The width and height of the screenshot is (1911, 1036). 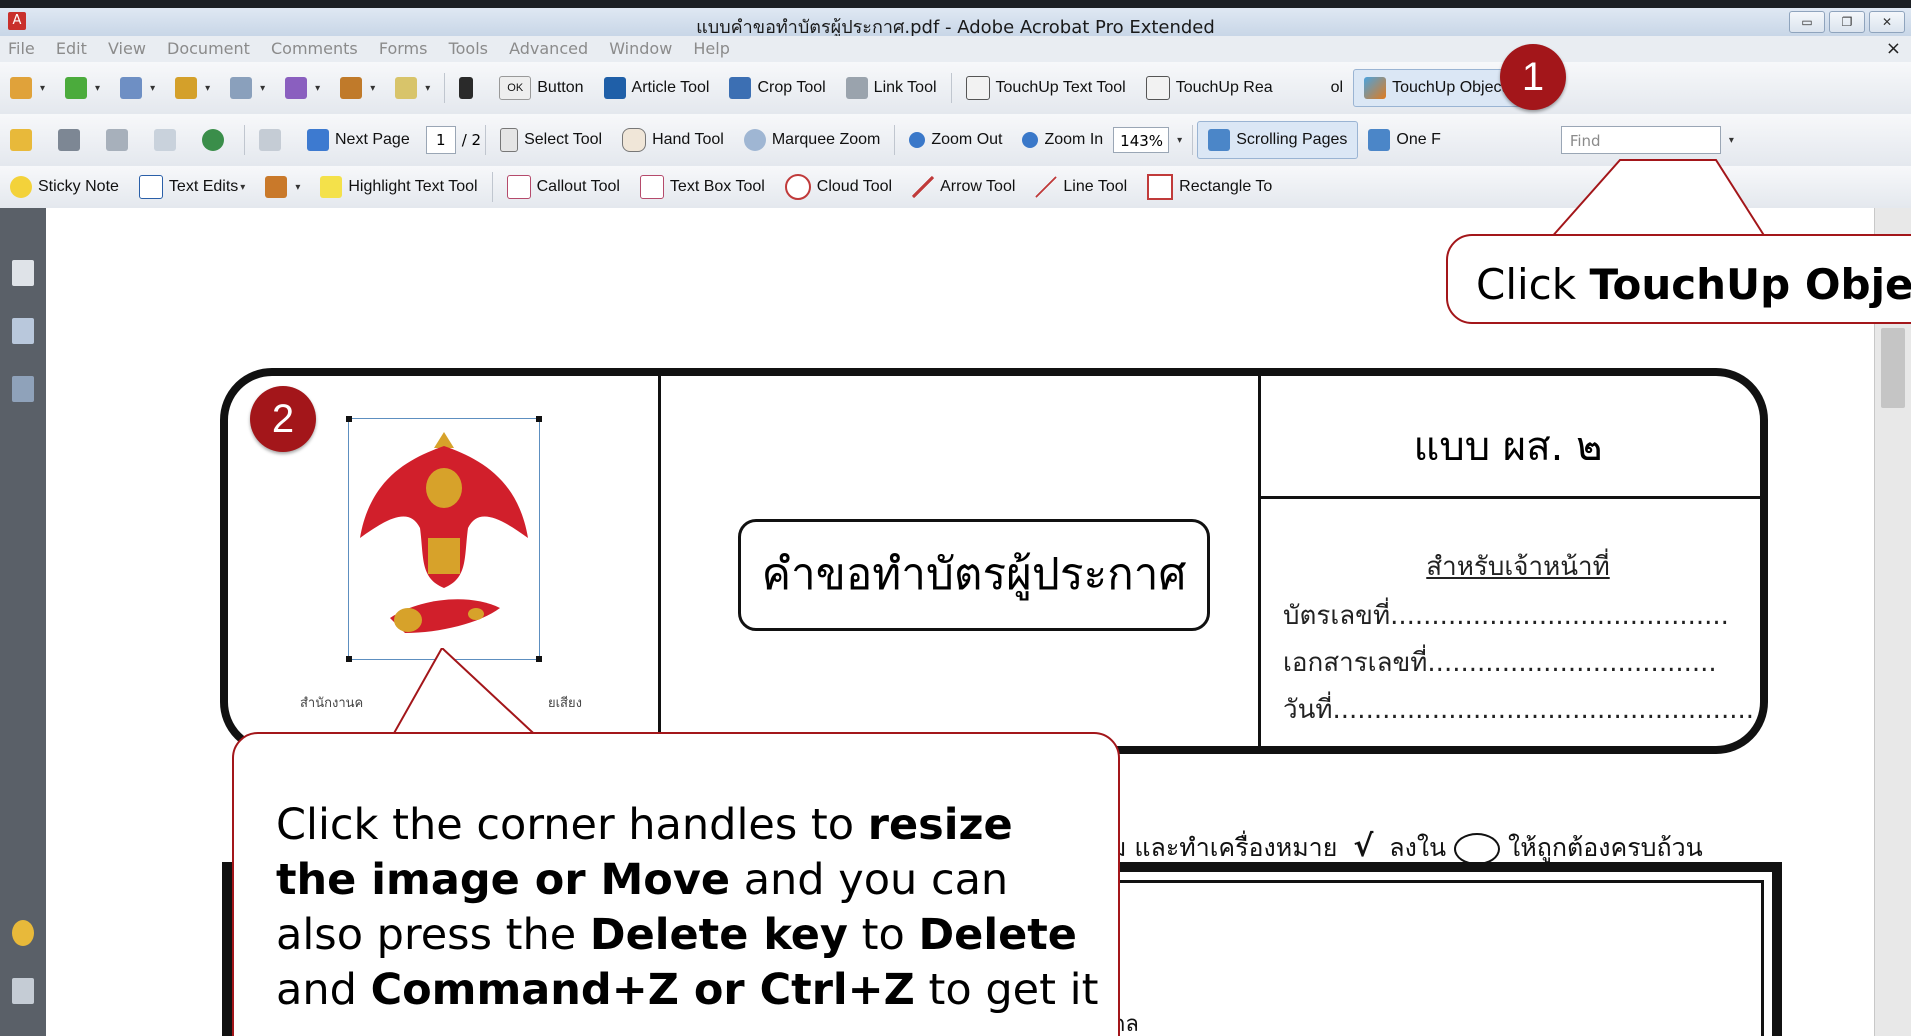 I want to click on touchup-text-tool: TouchUp Text Tool, so click(x=1046, y=88).